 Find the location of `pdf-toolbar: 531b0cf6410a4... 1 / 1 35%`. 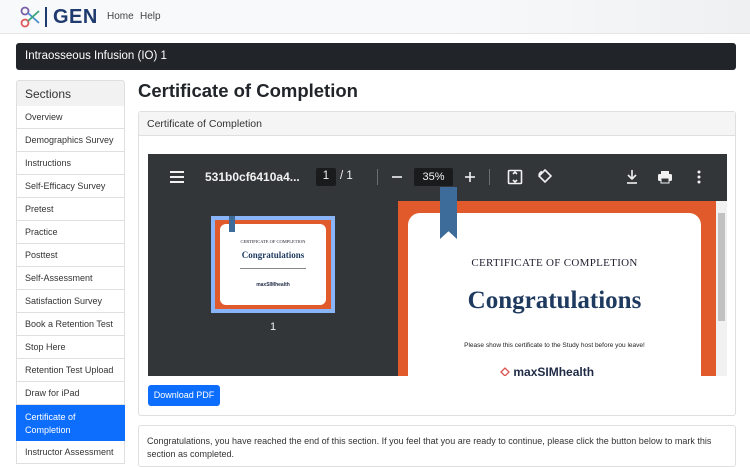

pdf-toolbar: 531b0cf6410a4... 1 / 1 35% is located at coordinates (437, 177).